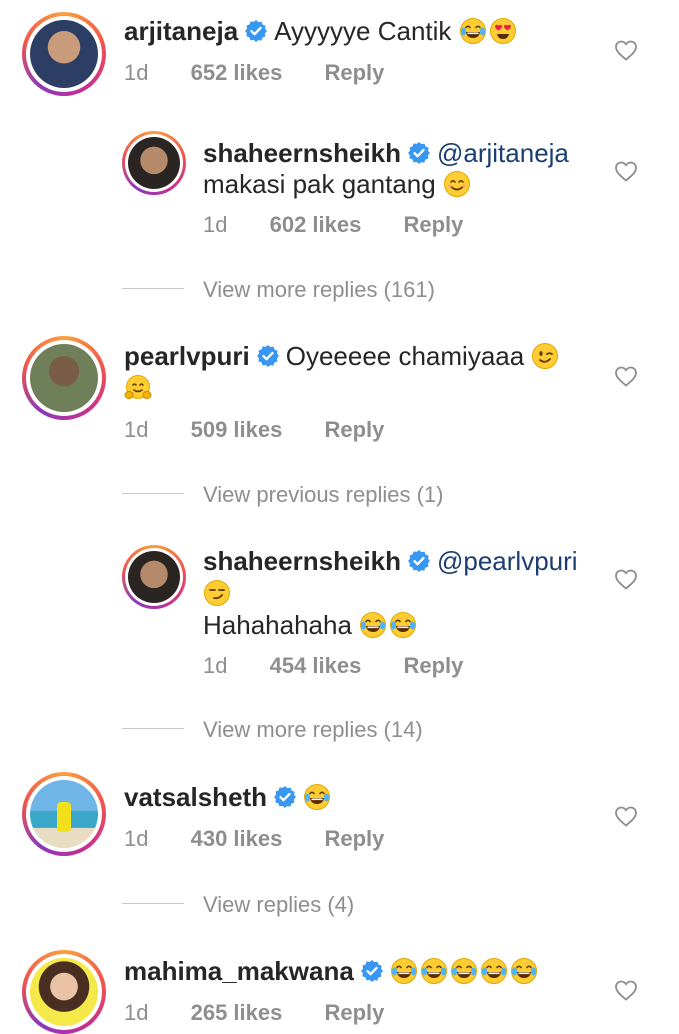 The width and height of the screenshot is (679, 1034). Describe the element at coordinates (237, 838) in the screenshot. I see `likes-count: 430 likes` at that location.